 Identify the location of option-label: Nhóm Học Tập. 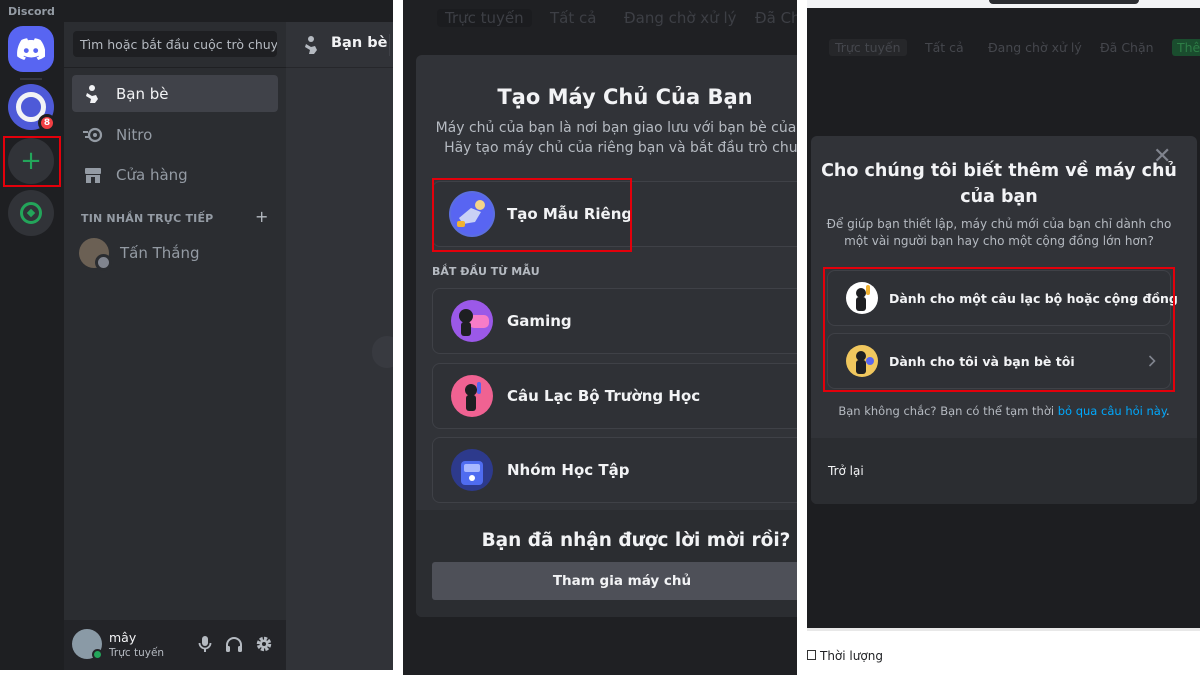
(568, 470).